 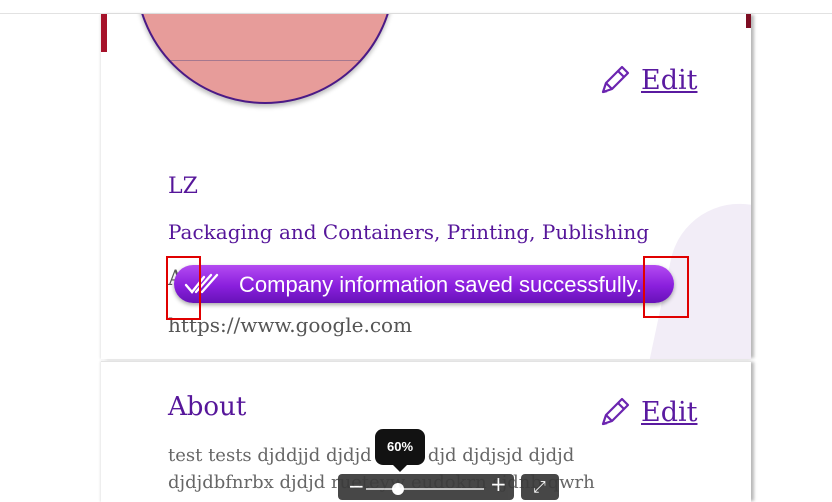 What do you see at coordinates (748, 21) in the screenshot?
I see `card-accent-right` at bounding box center [748, 21].